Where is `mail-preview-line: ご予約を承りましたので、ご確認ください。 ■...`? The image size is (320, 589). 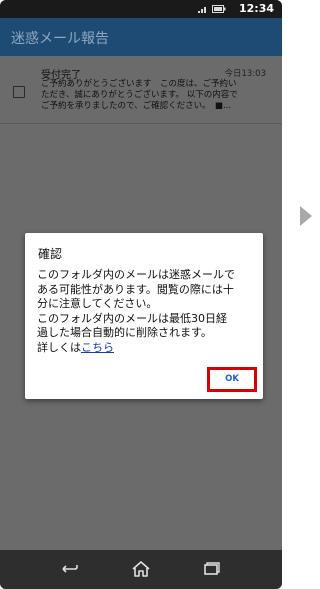 mail-preview-line: ご予約を承りましたので、ご確認ください。 ■... is located at coordinates (136, 106).